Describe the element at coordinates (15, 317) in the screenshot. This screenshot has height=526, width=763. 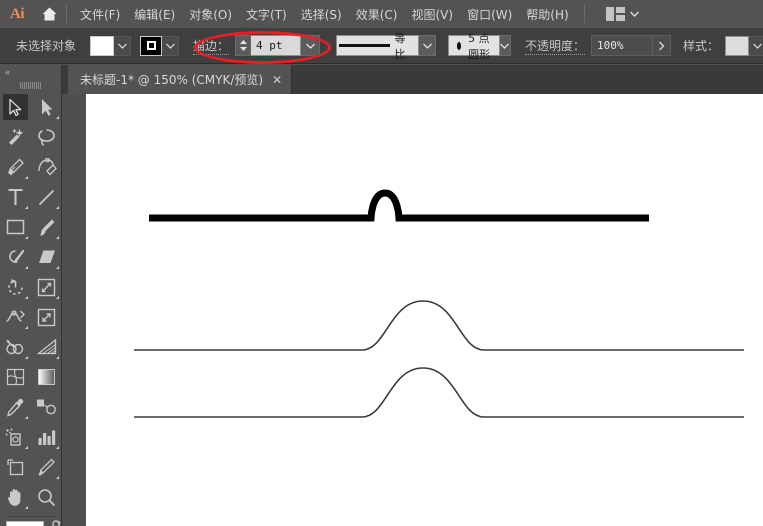
I see `width-tool` at that location.